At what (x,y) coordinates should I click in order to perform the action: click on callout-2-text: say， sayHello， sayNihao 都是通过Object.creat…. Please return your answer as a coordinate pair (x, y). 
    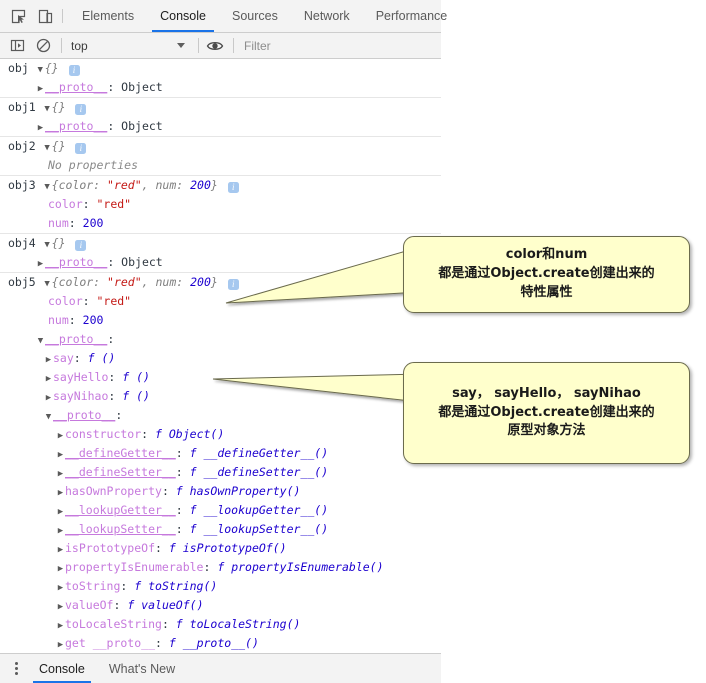
    Looking at the image, I should click on (546, 412).